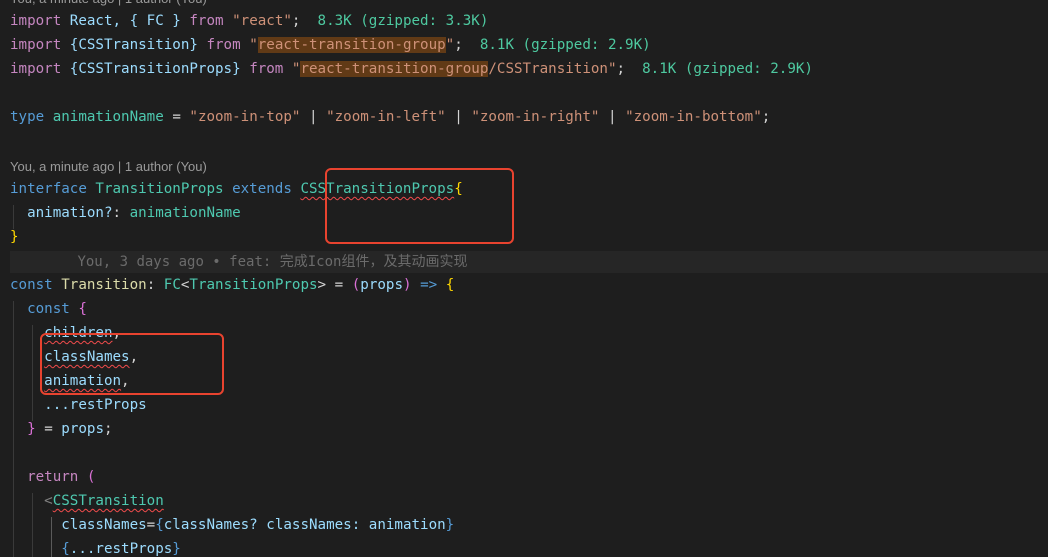  Describe the element at coordinates (27, 117) in the screenshot. I see `keyword: type` at that location.